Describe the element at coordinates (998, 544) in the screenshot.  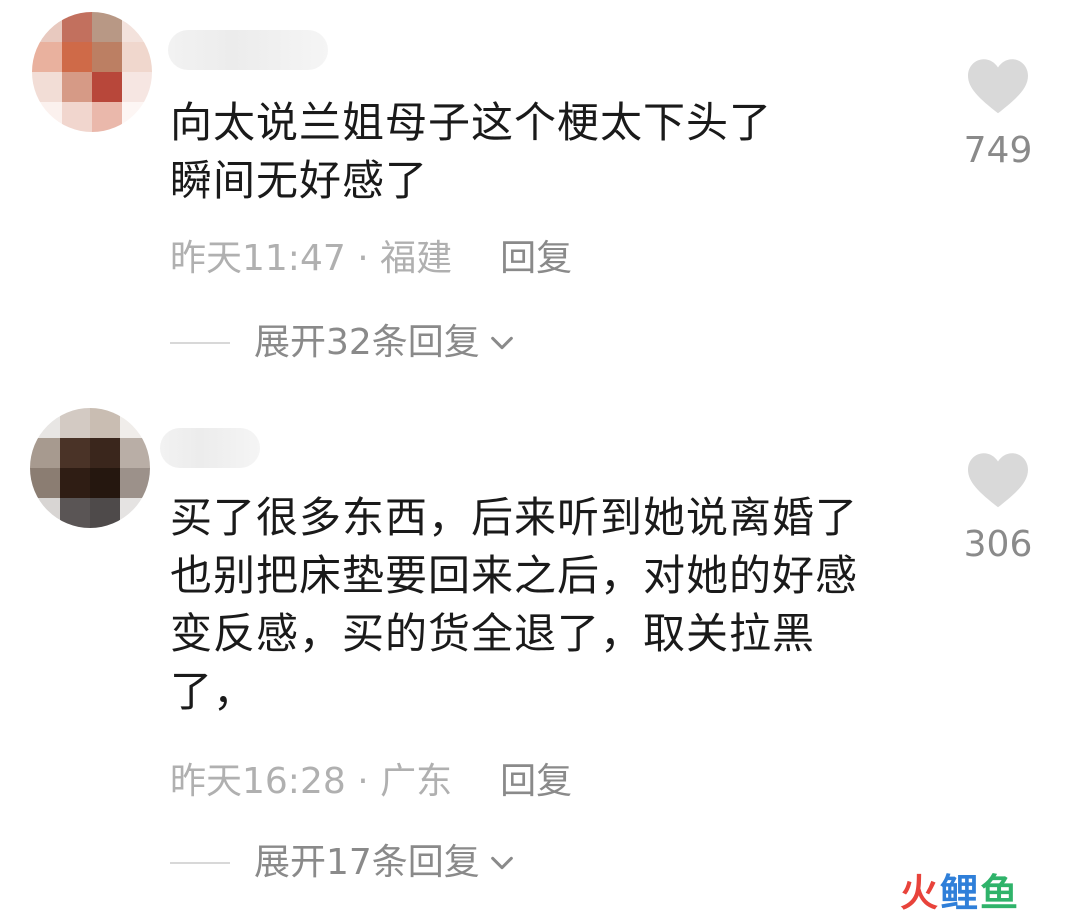
I see `like-count: 306` at that location.